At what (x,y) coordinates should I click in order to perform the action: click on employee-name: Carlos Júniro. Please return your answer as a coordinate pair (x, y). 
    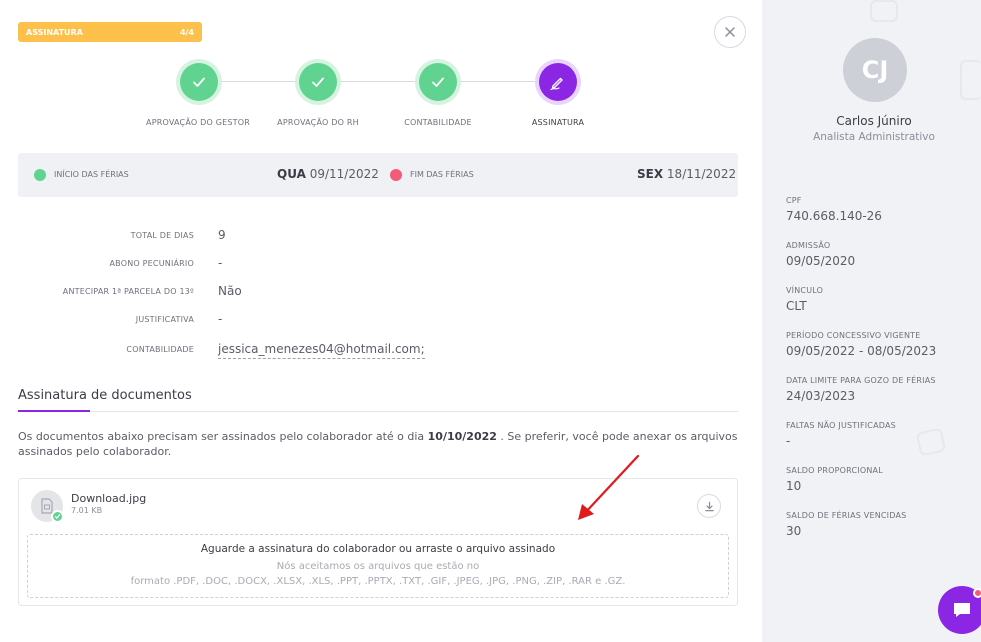
    Looking at the image, I should click on (874, 121).